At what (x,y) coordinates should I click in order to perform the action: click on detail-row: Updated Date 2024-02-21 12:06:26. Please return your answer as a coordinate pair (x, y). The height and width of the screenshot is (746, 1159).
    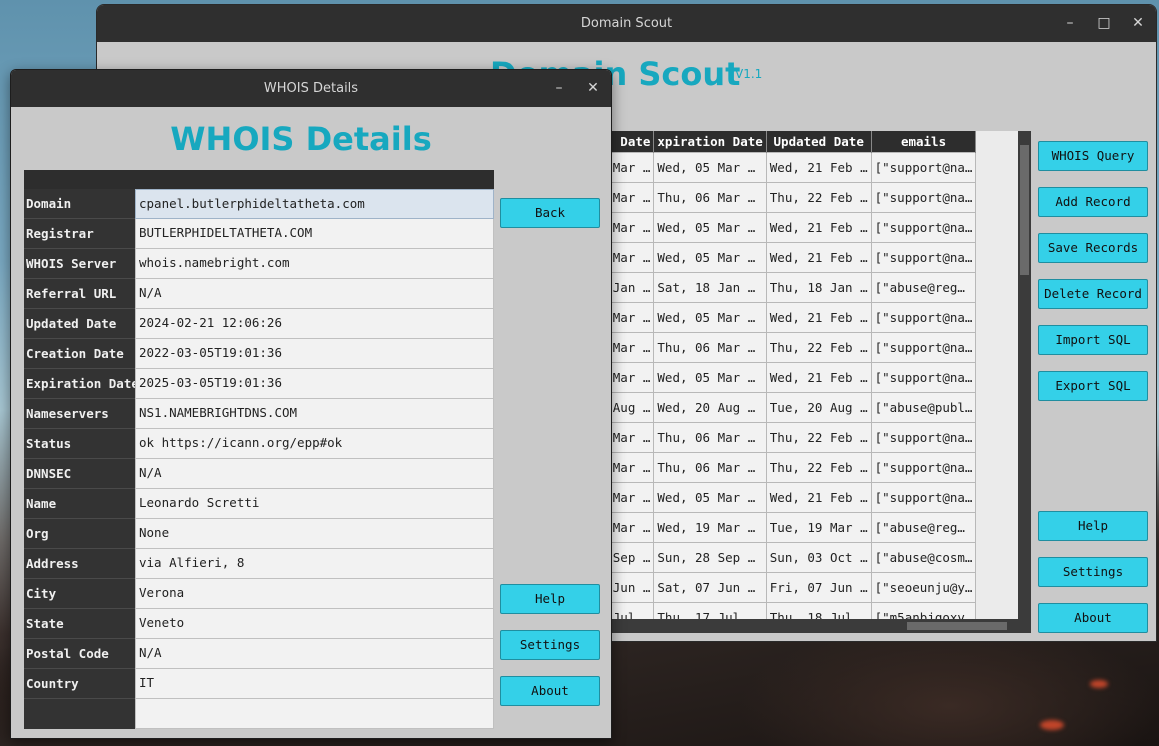
    Looking at the image, I should click on (259, 324).